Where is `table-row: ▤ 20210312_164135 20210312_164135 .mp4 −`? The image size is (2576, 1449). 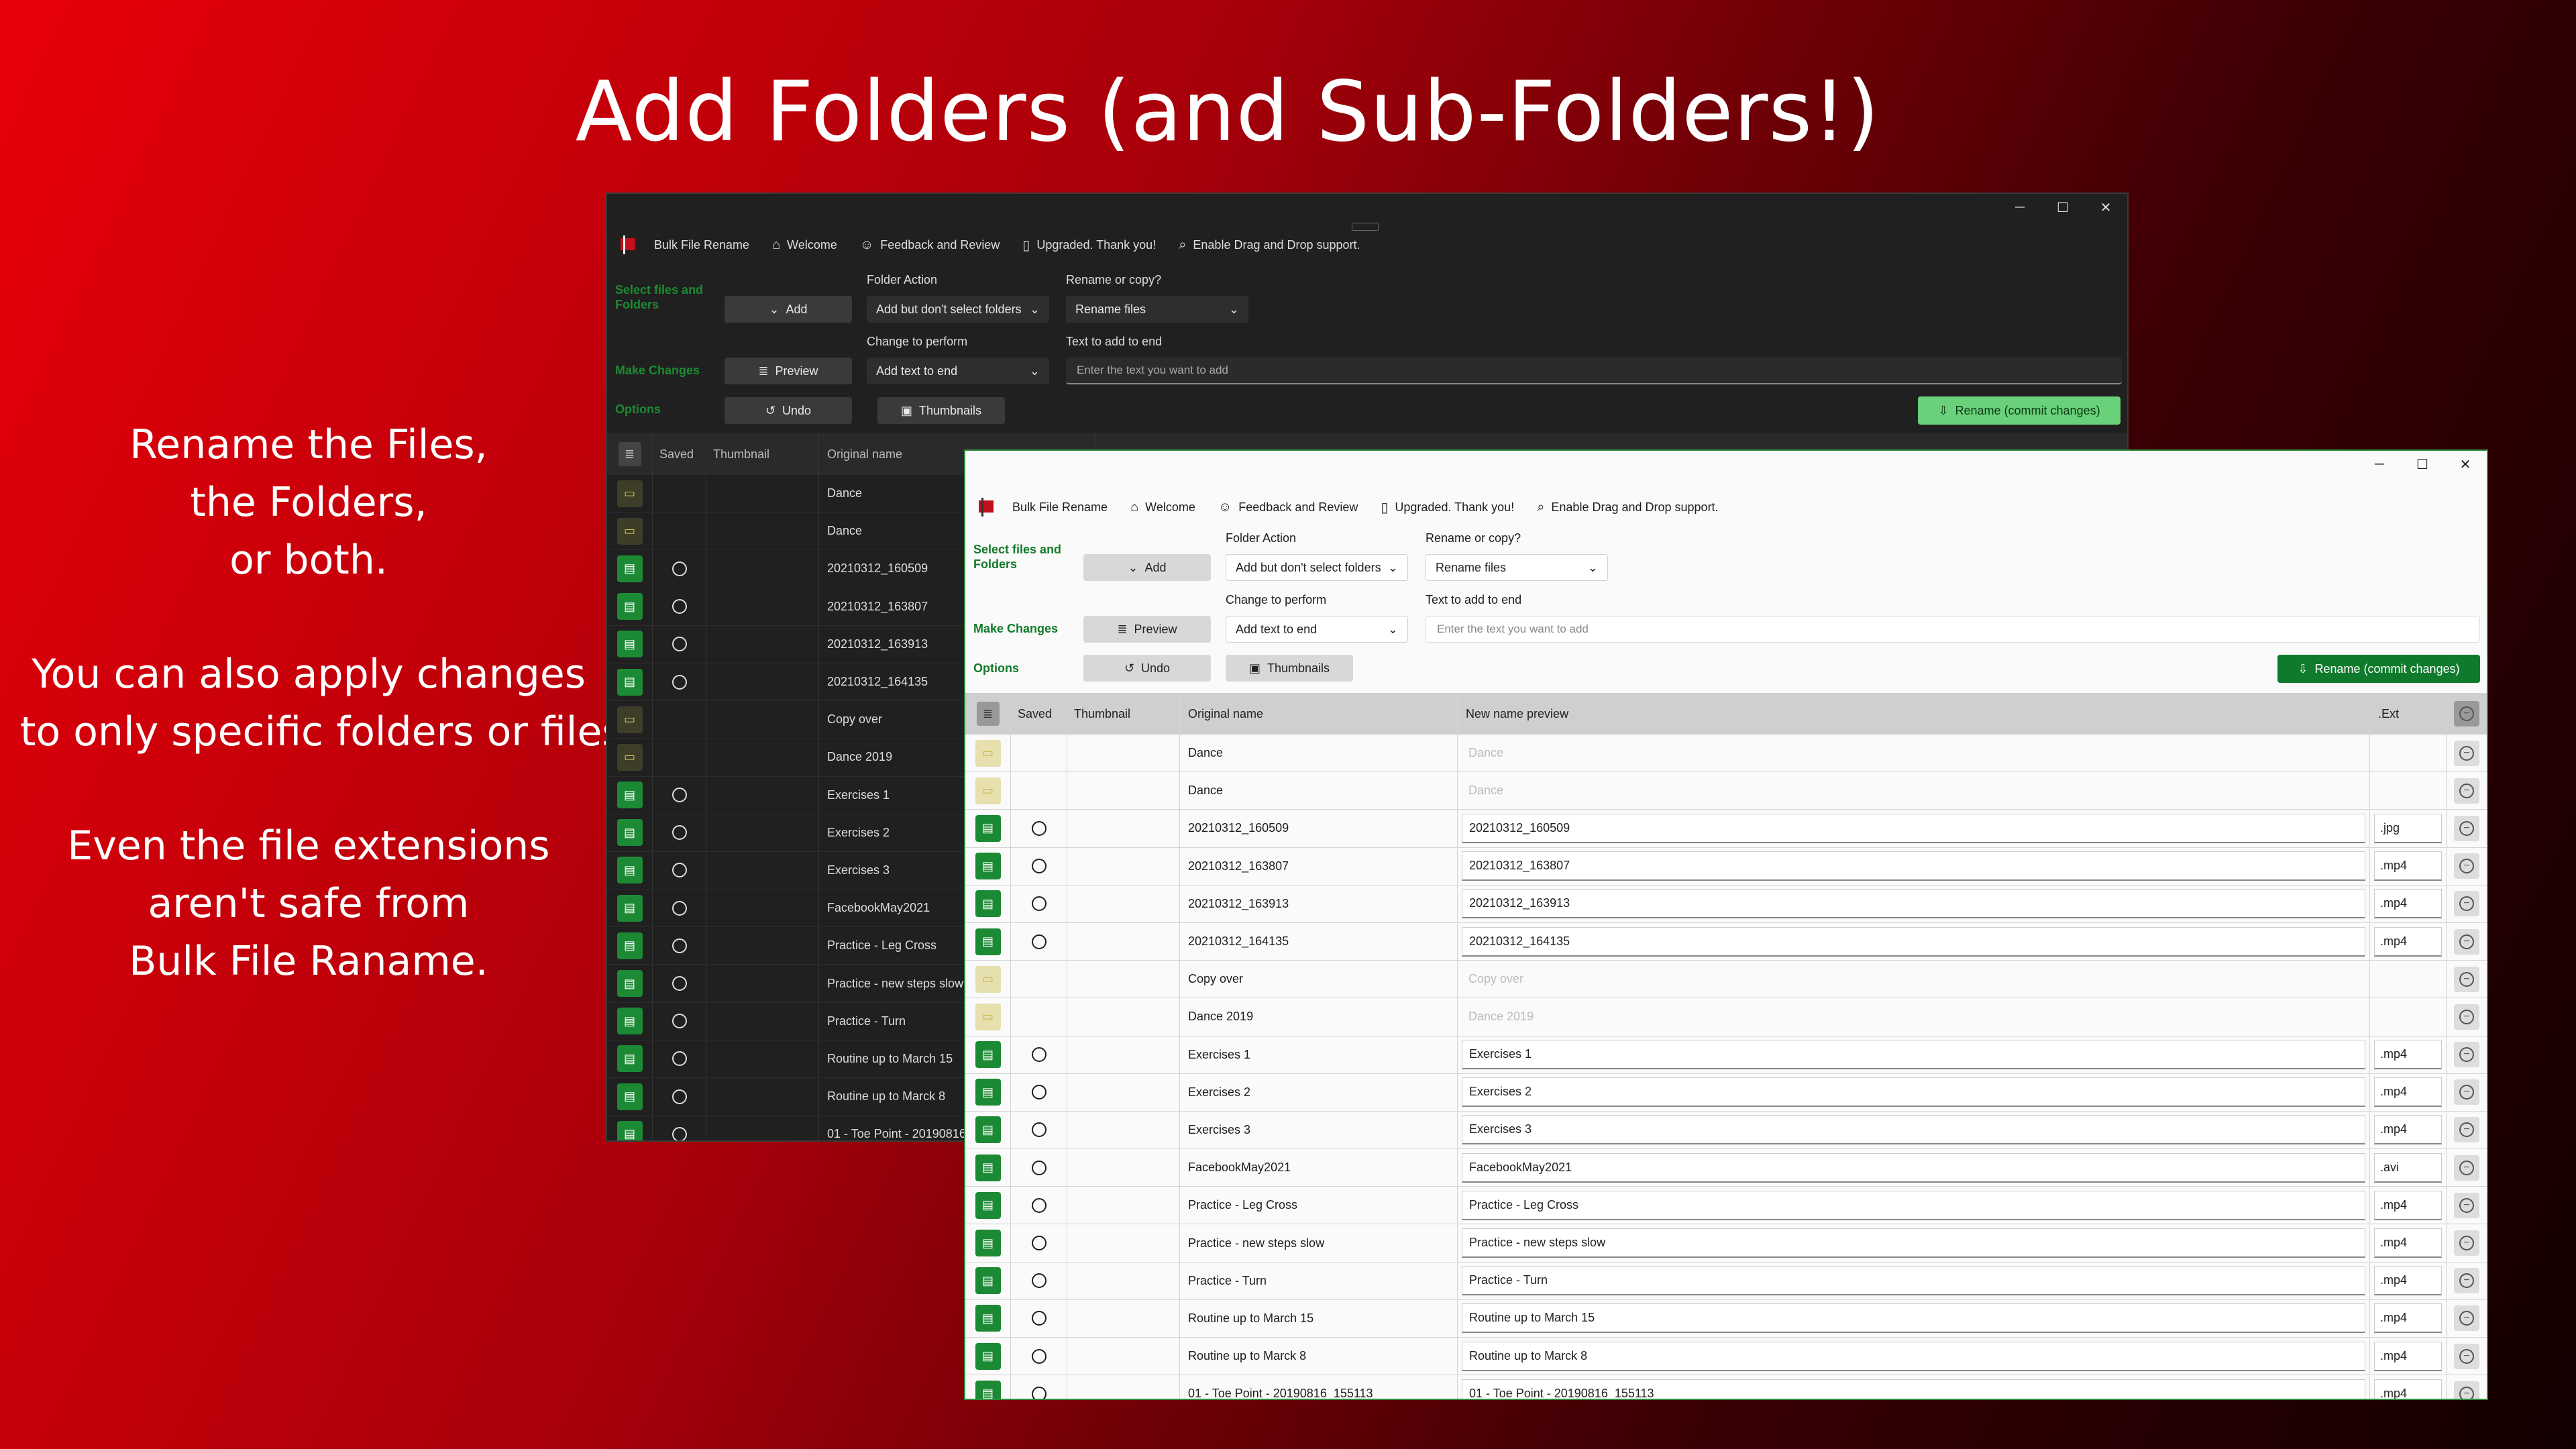 table-row: ▤ 20210312_164135 20210312_164135 .mp4 − is located at coordinates (1726, 941).